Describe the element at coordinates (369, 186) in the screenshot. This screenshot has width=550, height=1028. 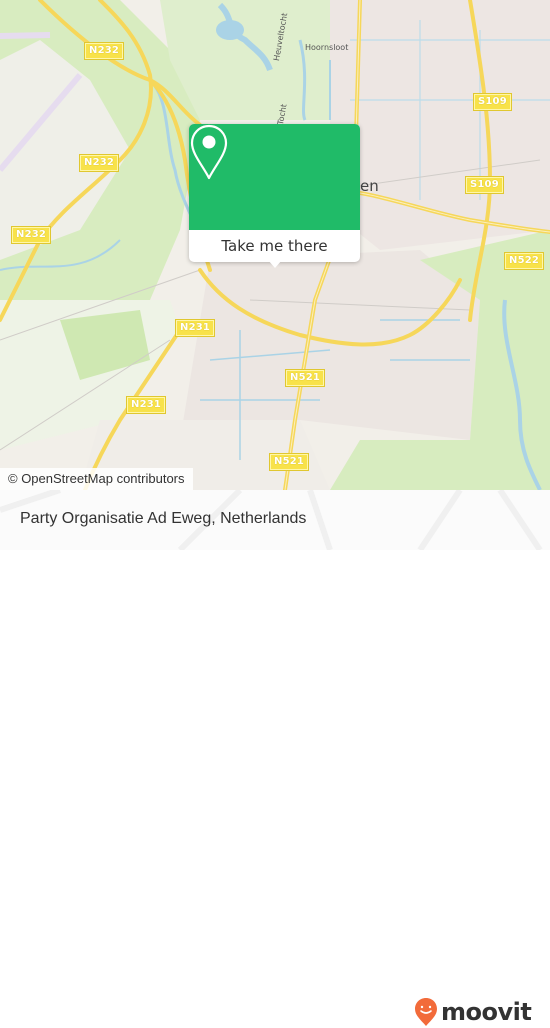
I see `place-label: en` at that location.